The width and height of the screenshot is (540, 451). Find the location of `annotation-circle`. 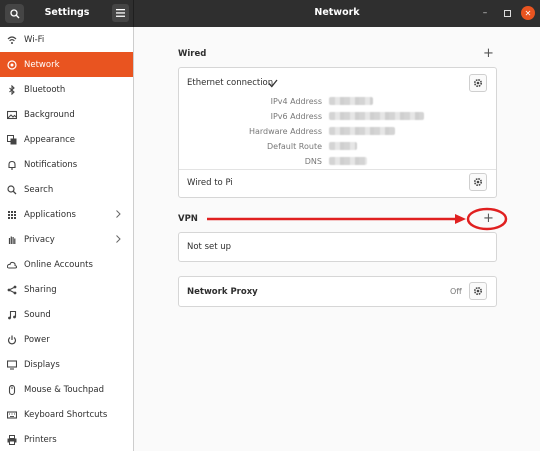

annotation-circle is located at coordinates (487, 219).